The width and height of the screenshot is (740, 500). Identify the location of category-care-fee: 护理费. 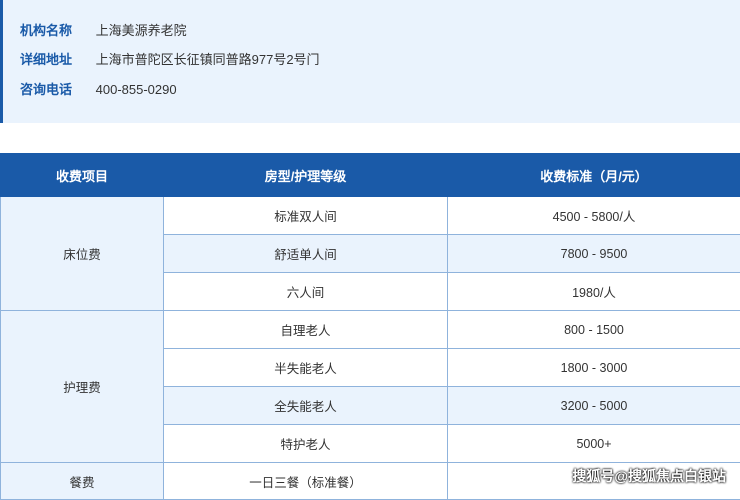
(82, 387).